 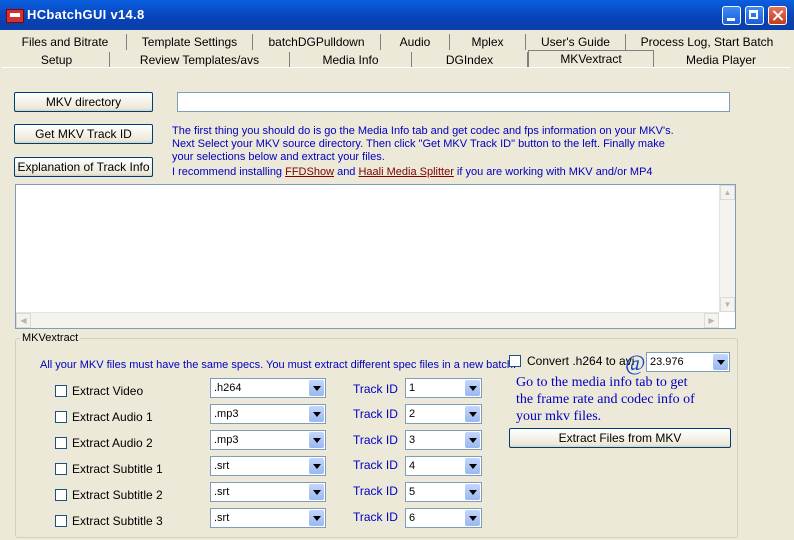 I want to click on audio2-format-value: .mp3, so click(x=226, y=440).